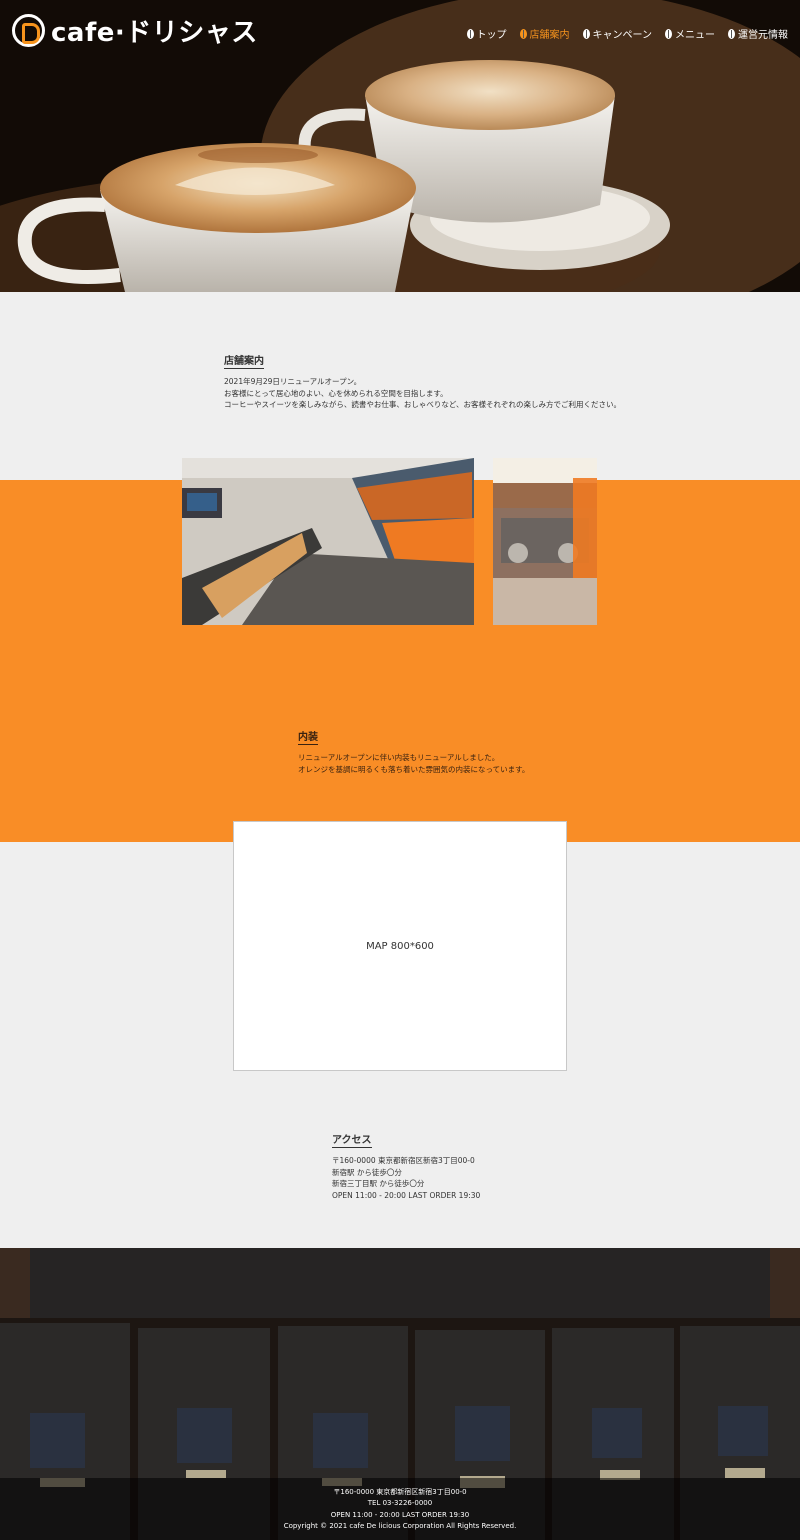 This screenshot has width=800, height=1540. Describe the element at coordinates (622, 35) in the screenshot. I see `nav-item-label: キャンペーン` at that location.